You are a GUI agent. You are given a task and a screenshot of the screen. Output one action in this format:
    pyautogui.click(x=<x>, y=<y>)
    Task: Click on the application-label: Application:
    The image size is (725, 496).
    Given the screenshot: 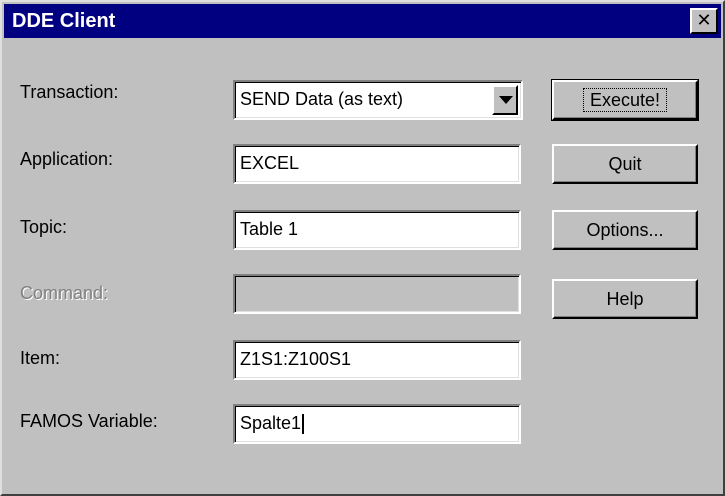 What is the action you would take?
    pyautogui.click(x=67, y=159)
    